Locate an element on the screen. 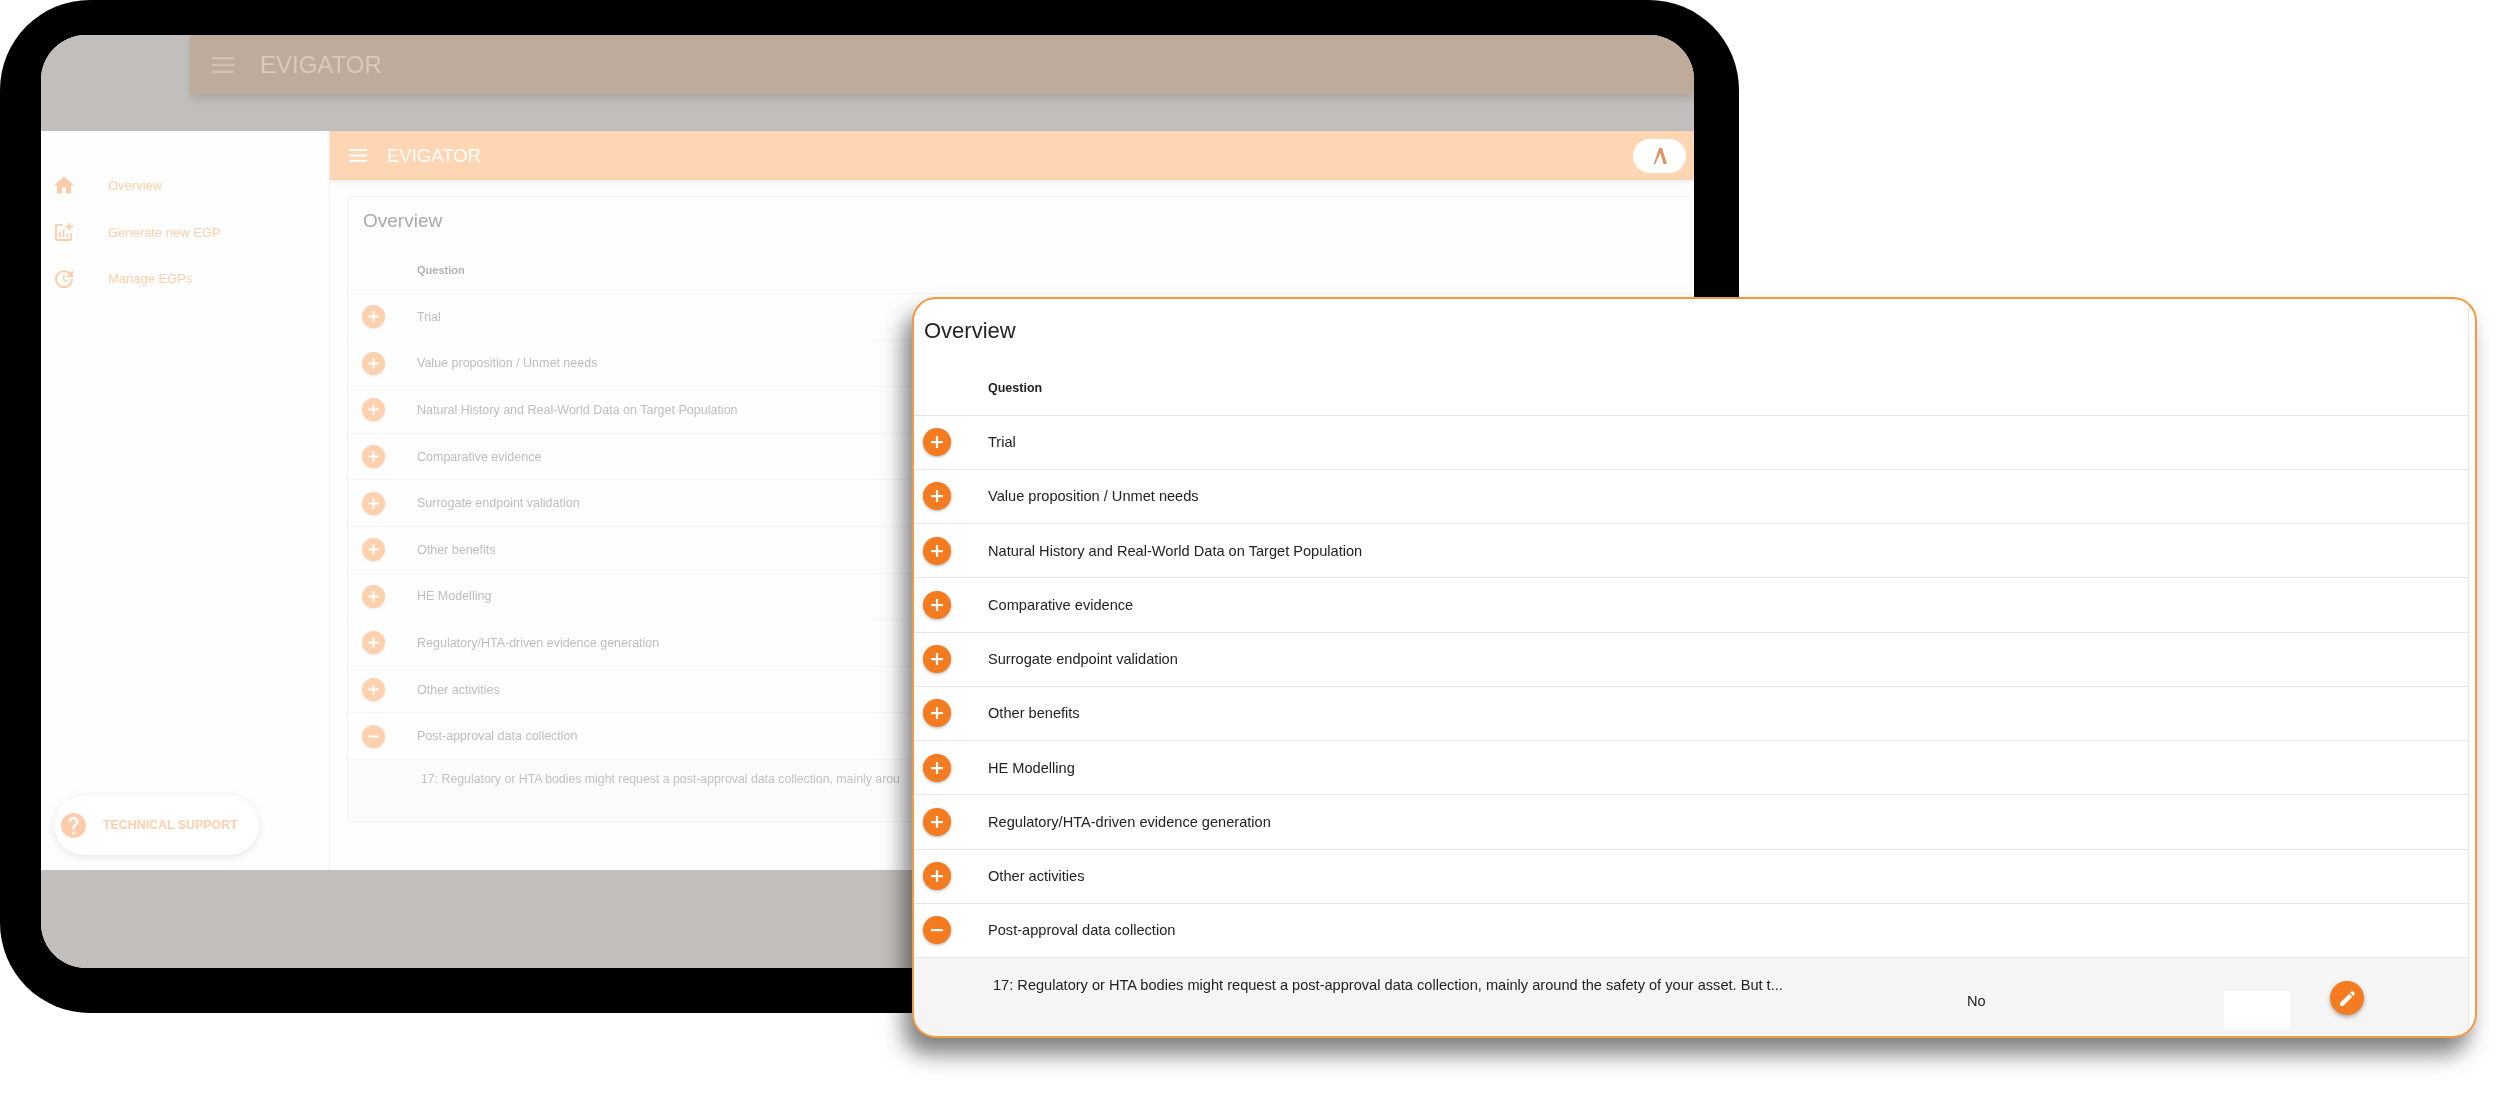 Image resolution: width=2500 pixels, height=1099 pixels. logo-icon is located at coordinates (1659, 155).